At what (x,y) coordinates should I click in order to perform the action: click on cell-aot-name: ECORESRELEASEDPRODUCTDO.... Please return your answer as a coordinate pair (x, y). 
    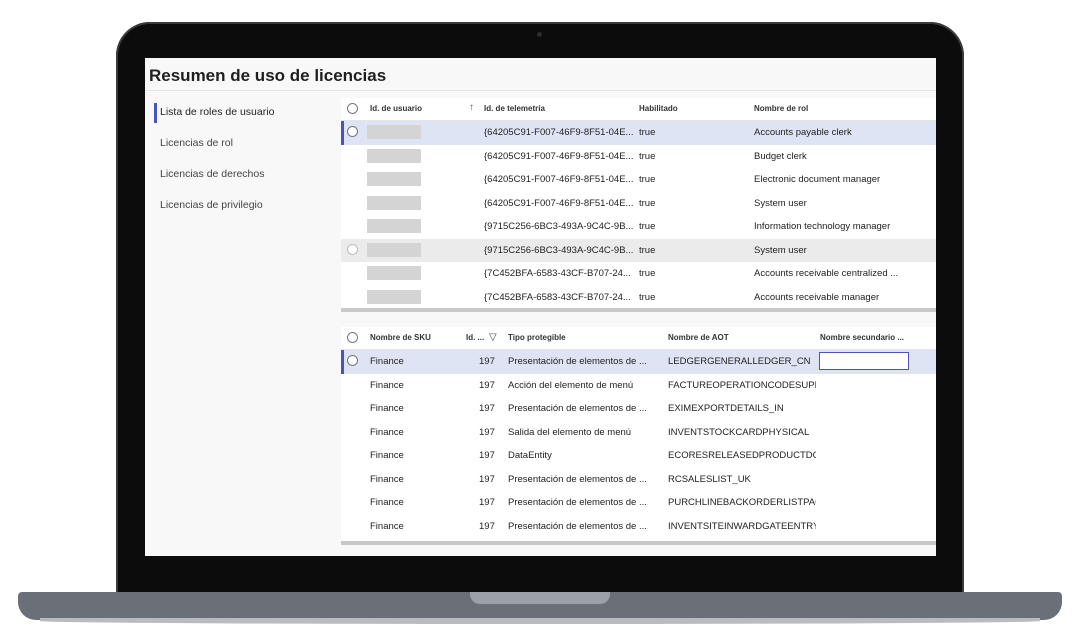
    Looking at the image, I should click on (742, 455).